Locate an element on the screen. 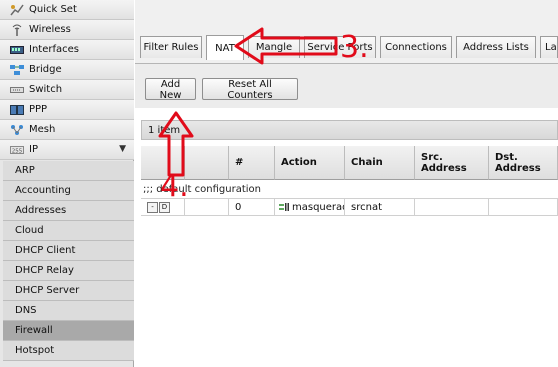 The height and width of the screenshot is (367, 558). ppp-icon is located at coordinates (17, 110).